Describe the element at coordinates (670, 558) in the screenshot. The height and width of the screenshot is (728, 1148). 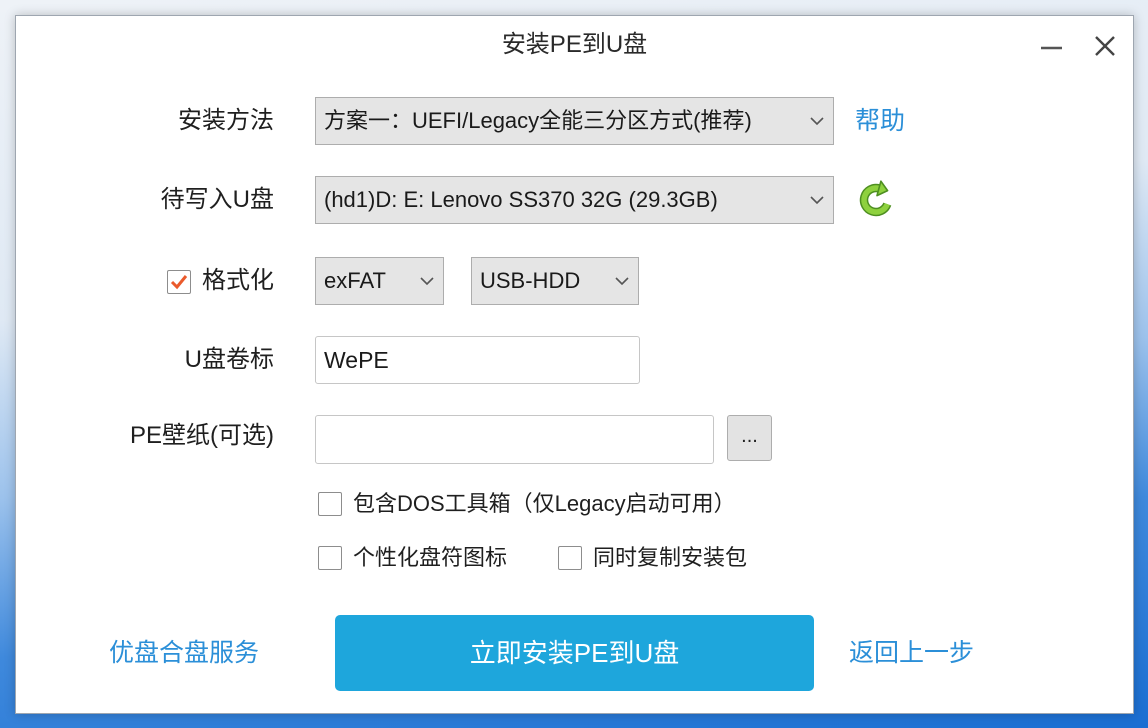
I see `copy-package-label: 同时复制安装包` at that location.